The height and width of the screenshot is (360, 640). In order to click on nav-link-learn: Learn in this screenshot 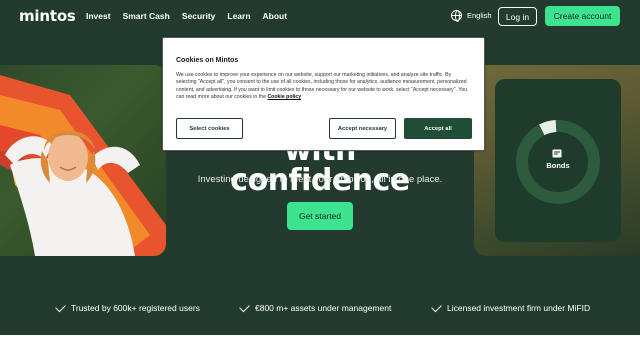, I will do `click(238, 16)`.